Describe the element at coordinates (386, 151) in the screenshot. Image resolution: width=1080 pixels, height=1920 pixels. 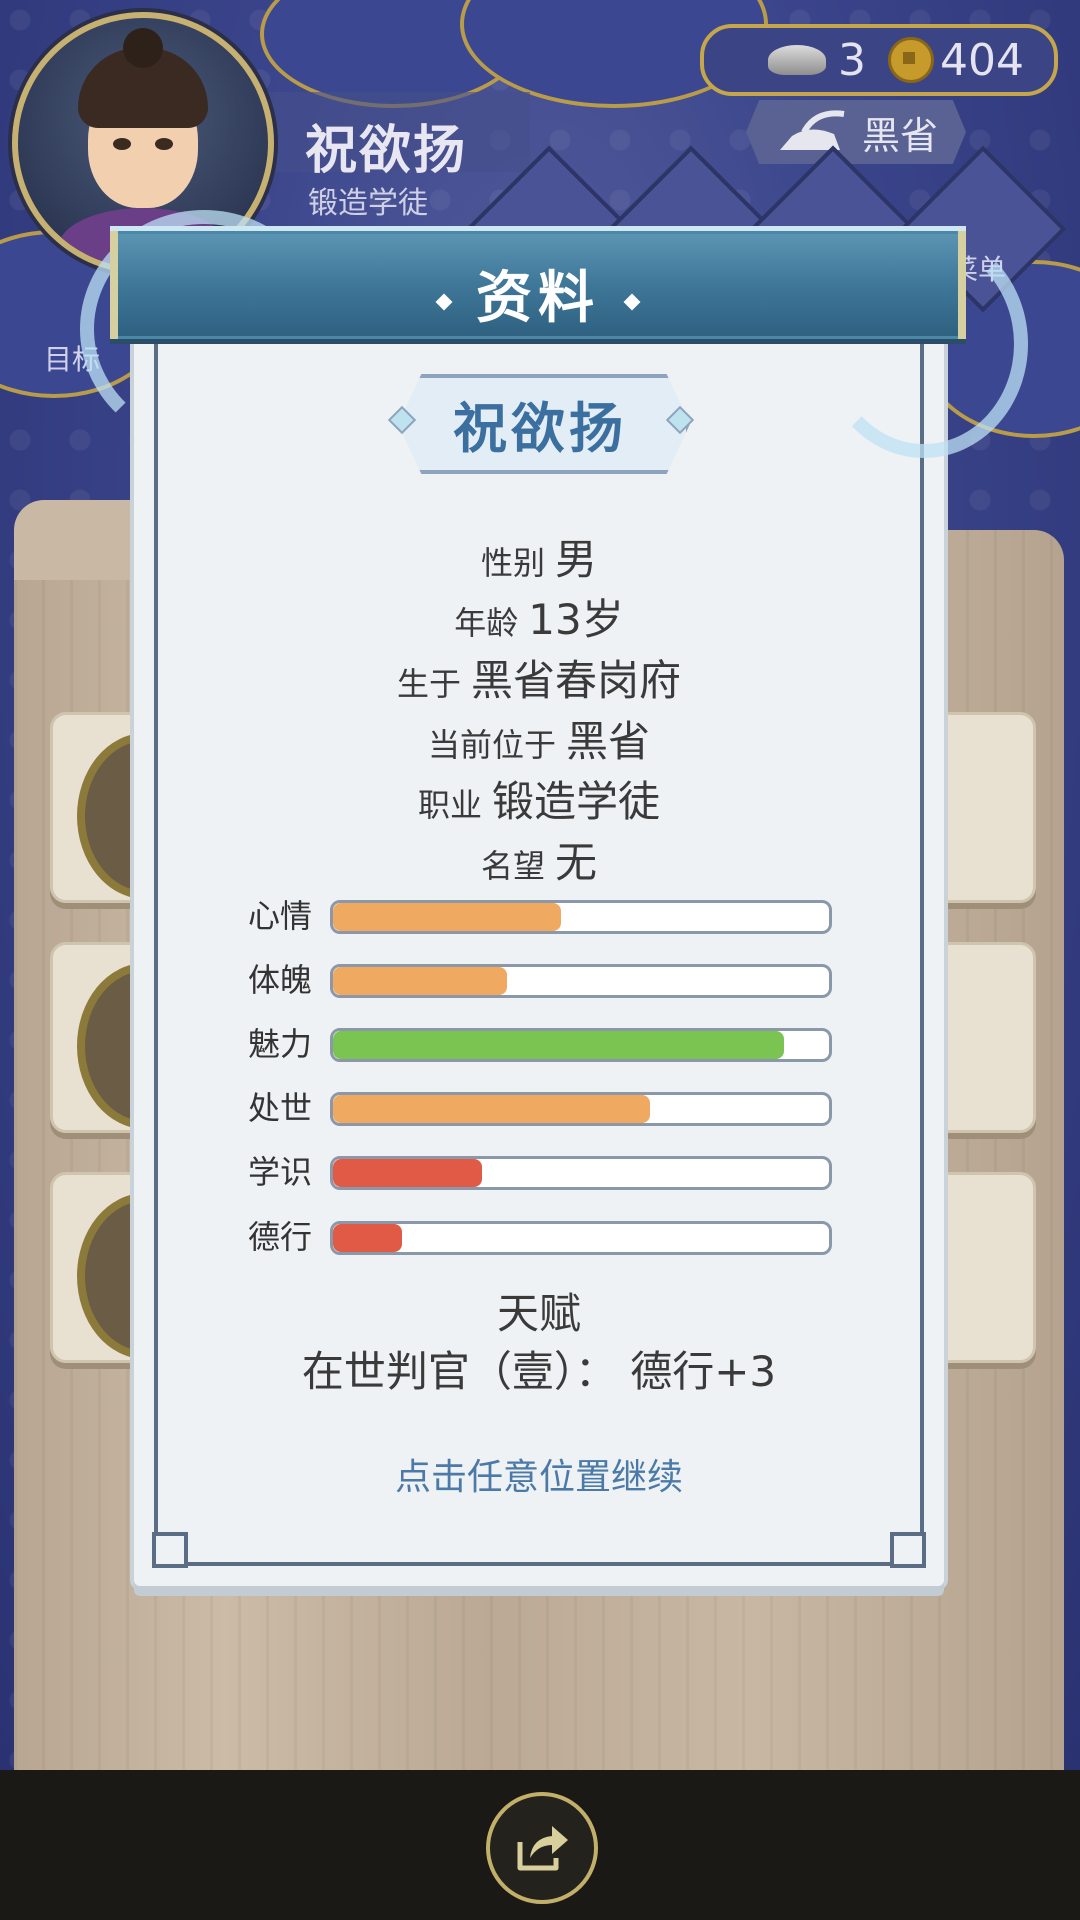
I see `player-name: 祝欲扬` at that location.